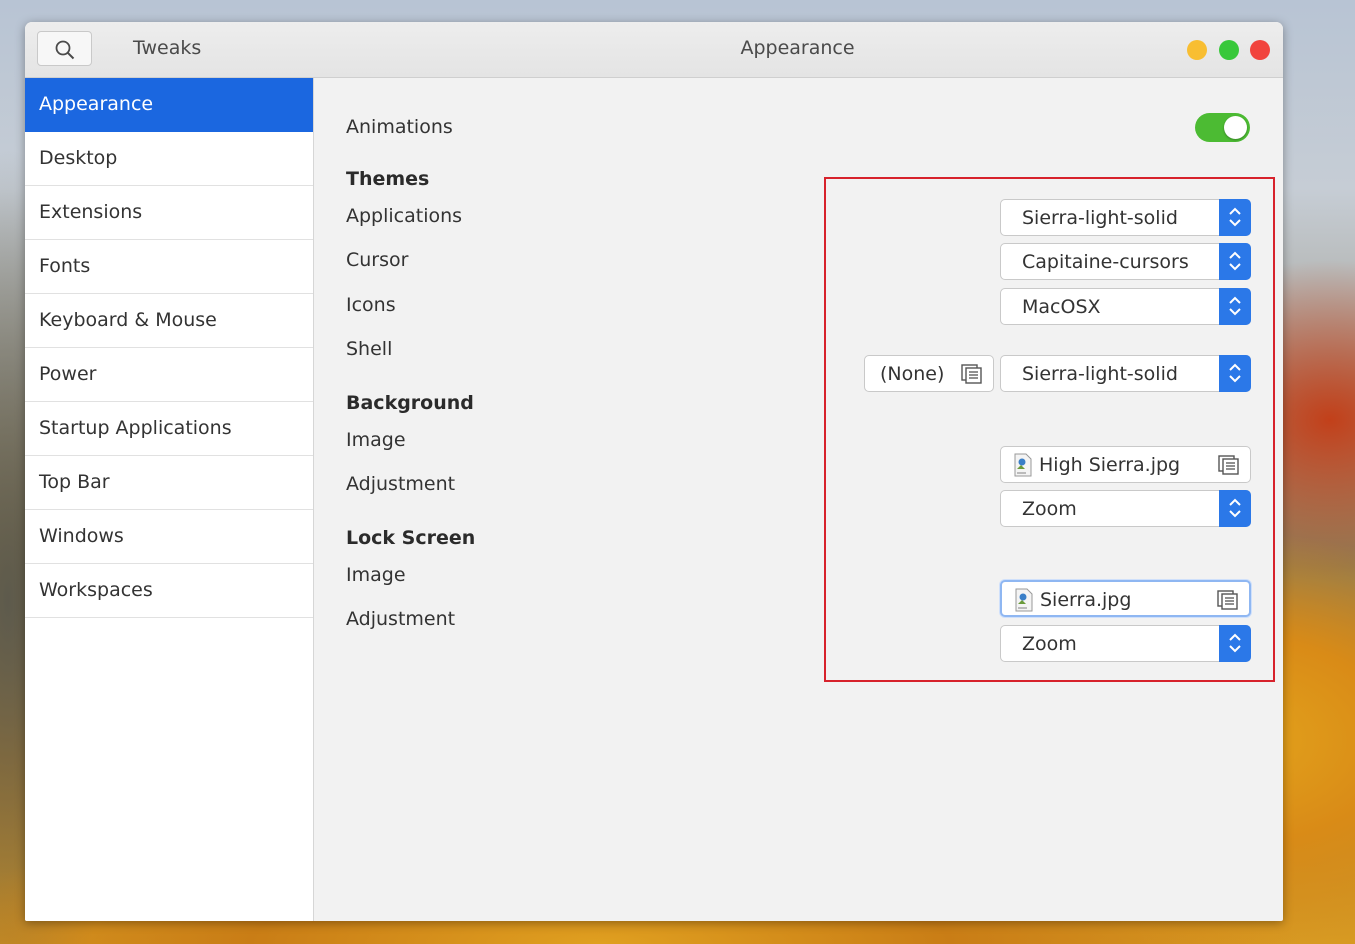 The image size is (1355, 944). Describe the element at coordinates (1049, 509) in the screenshot. I see `background-adjustment-value: Zoom` at that location.